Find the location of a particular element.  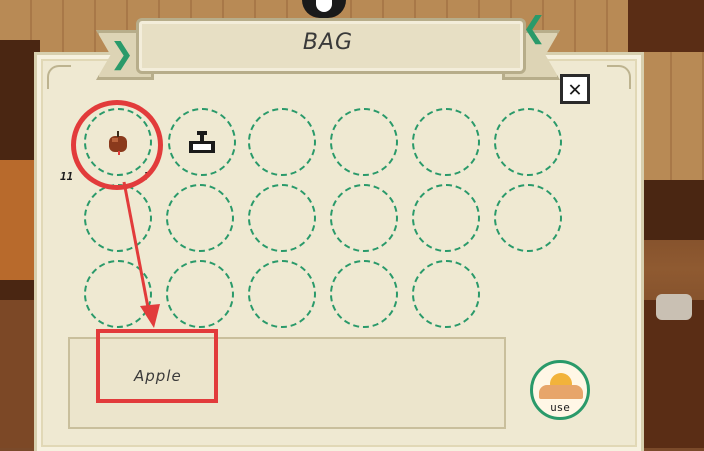

title-banner: ❯ ❮ BAG is located at coordinates (328, 45).